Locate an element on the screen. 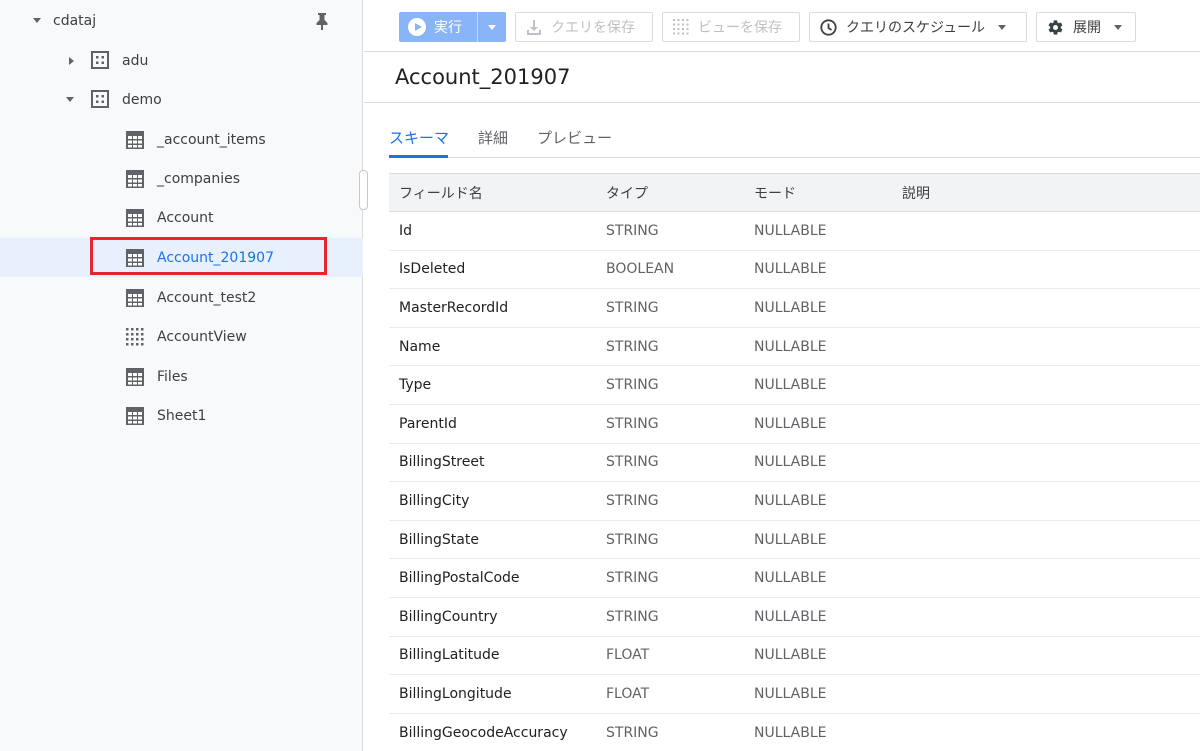 The width and height of the screenshot is (1200, 751). run-main-button: 実行 is located at coordinates (438, 27).